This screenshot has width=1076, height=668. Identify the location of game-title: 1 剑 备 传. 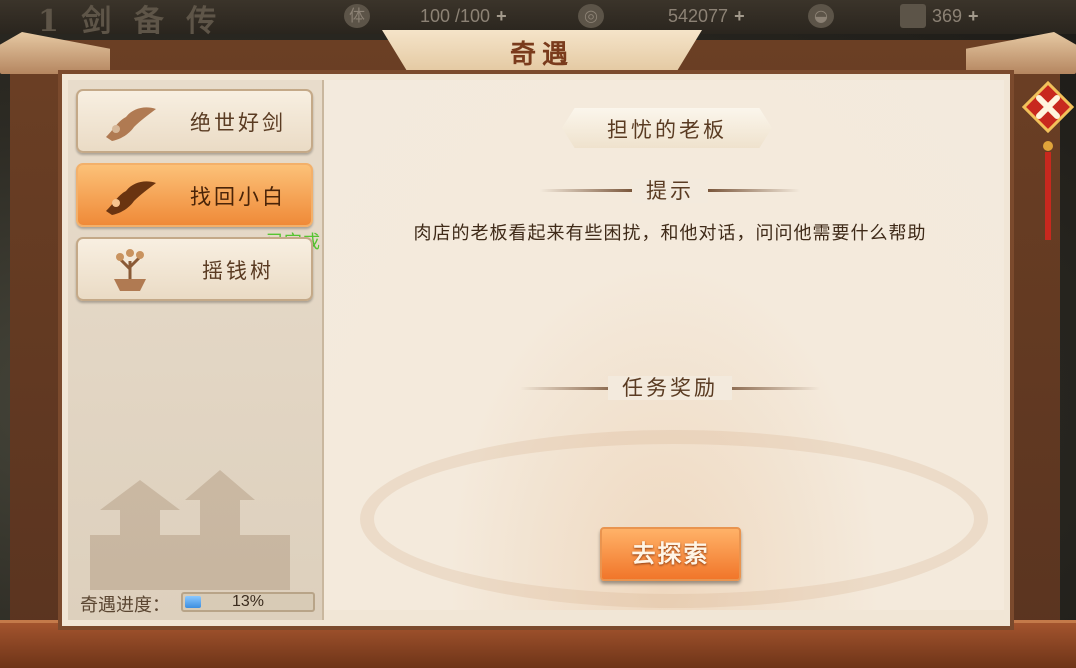
(130, 21).